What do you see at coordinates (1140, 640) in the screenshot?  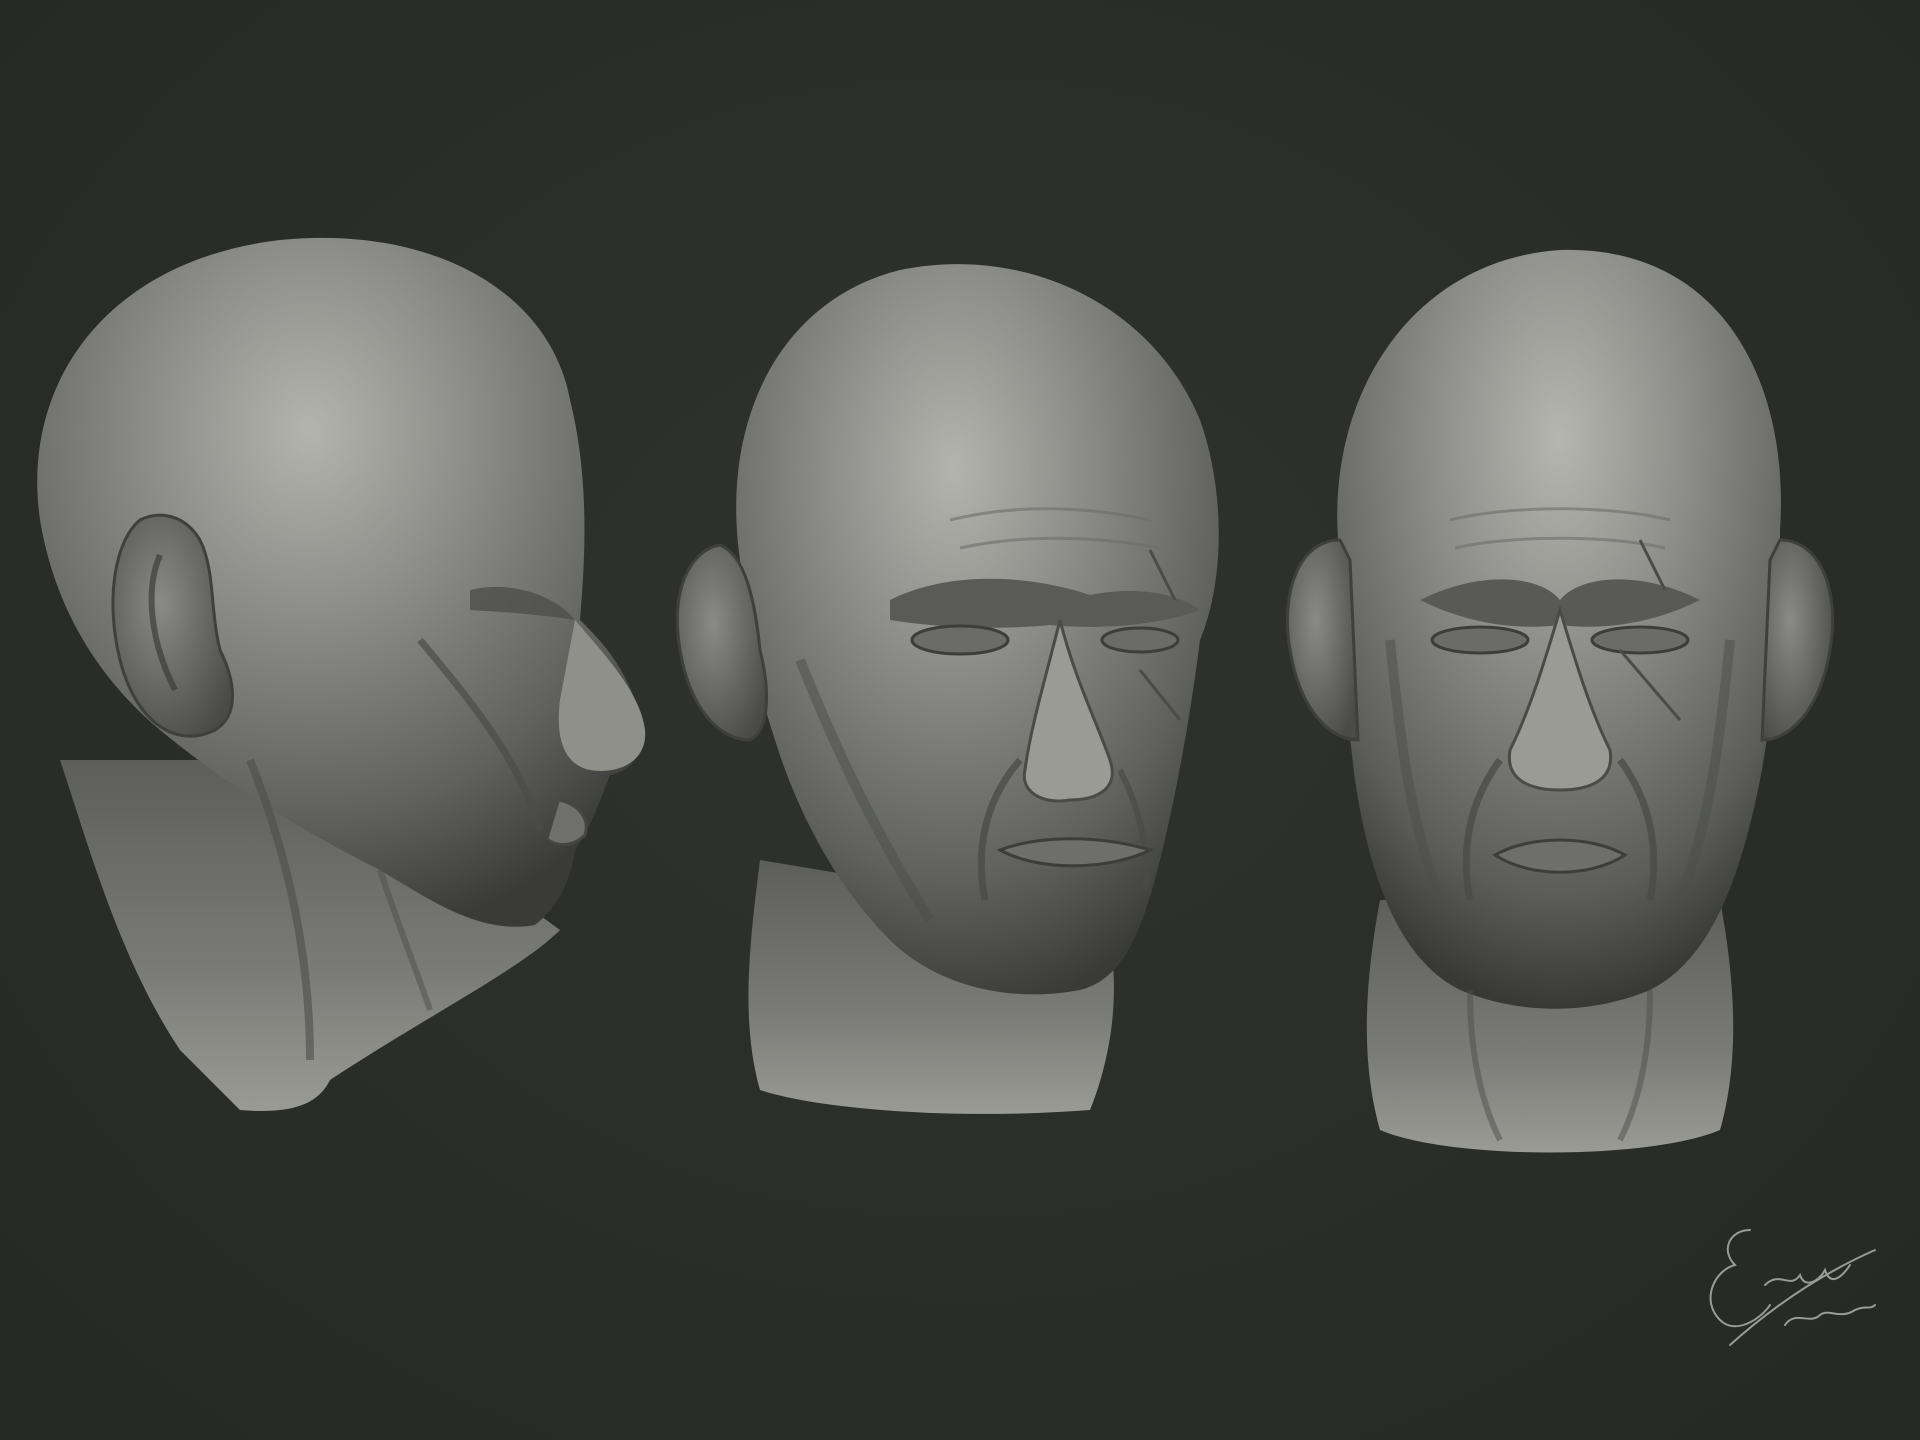 I see `three-quarter-right-eye` at bounding box center [1140, 640].